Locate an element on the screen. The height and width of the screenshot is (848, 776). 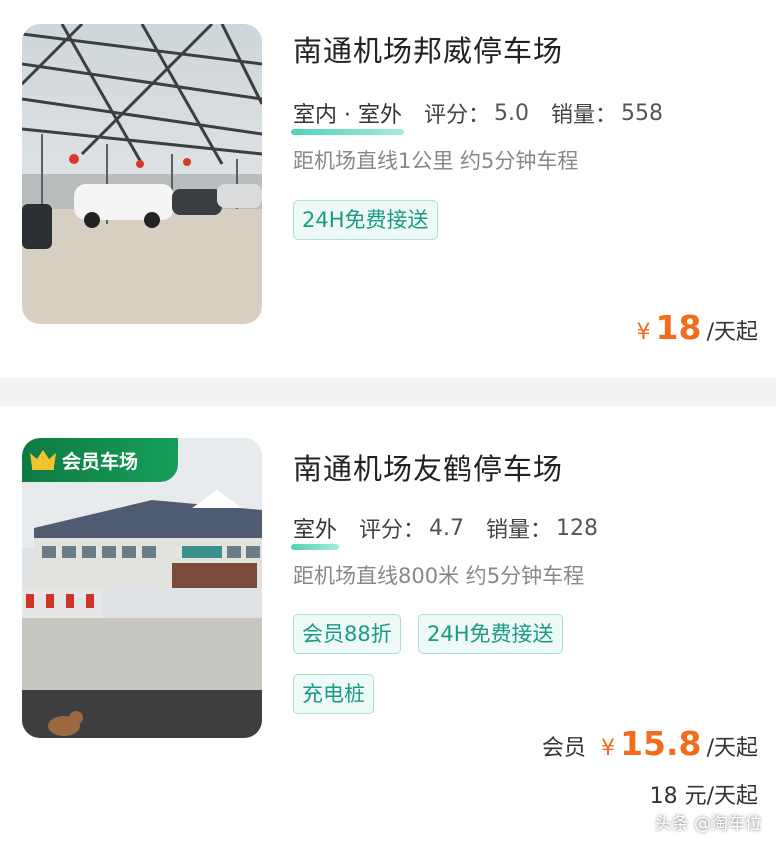
member-price-label: 会员 is located at coordinates (563, 748).